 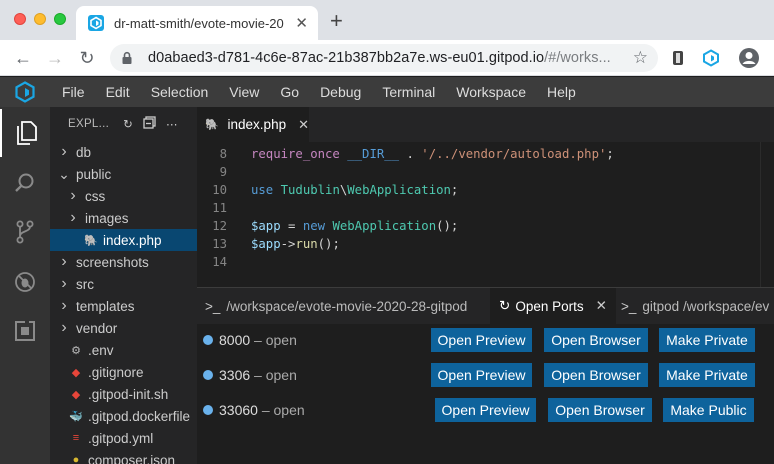 What do you see at coordinates (208, 374) in the screenshot?
I see `port-status-dot` at bounding box center [208, 374].